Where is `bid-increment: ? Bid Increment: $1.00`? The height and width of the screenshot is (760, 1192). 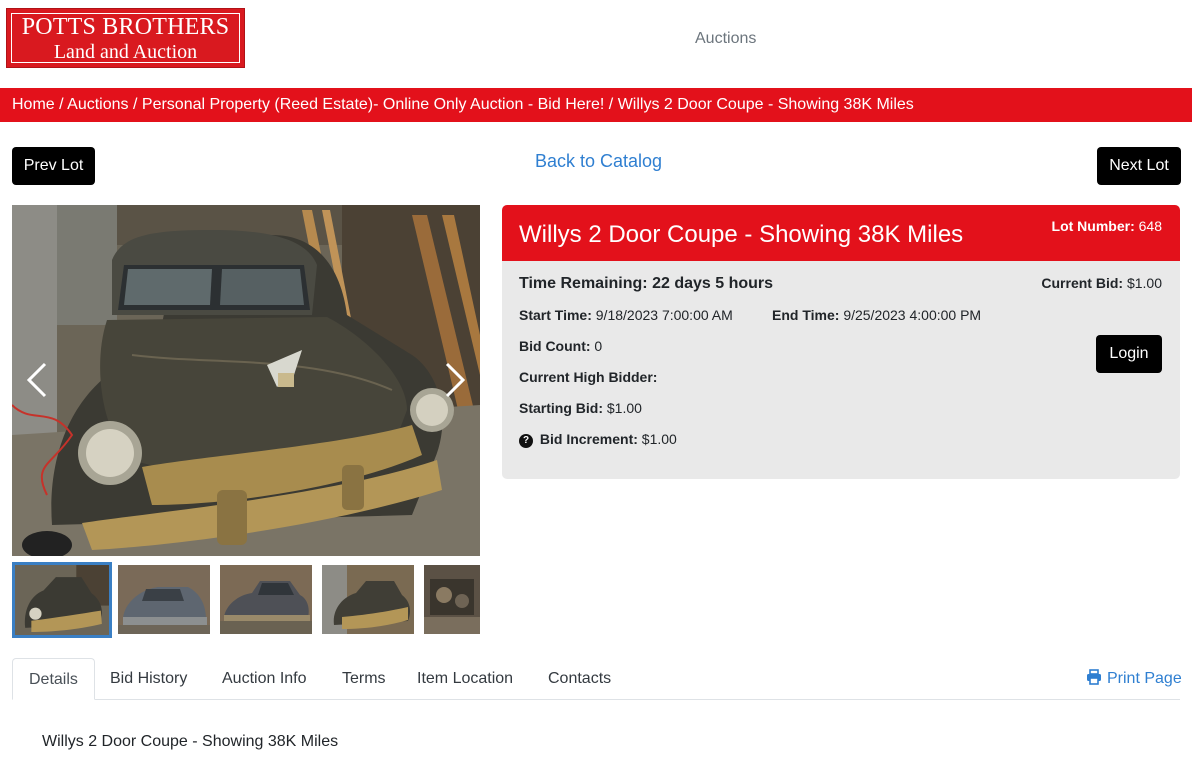 bid-increment: ? Bid Increment: $1.00 is located at coordinates (598, 439).